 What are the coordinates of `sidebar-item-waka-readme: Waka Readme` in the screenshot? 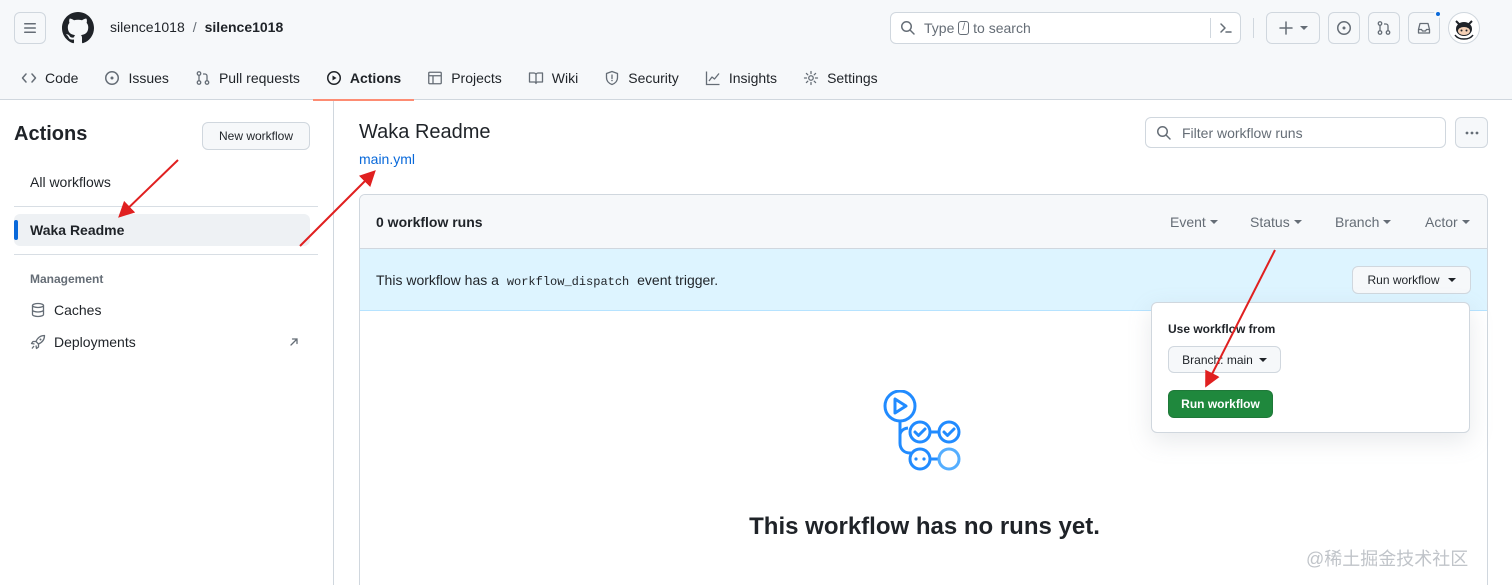 It's located at (162, 230).